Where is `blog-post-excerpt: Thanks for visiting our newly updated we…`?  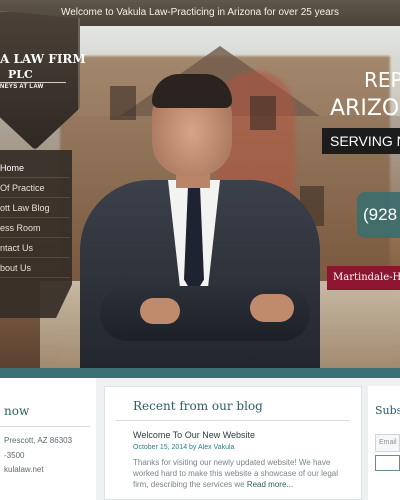
blog-post-excerpt: Thanks for visiting our newly updated we… is located at coordinates (238, 473).